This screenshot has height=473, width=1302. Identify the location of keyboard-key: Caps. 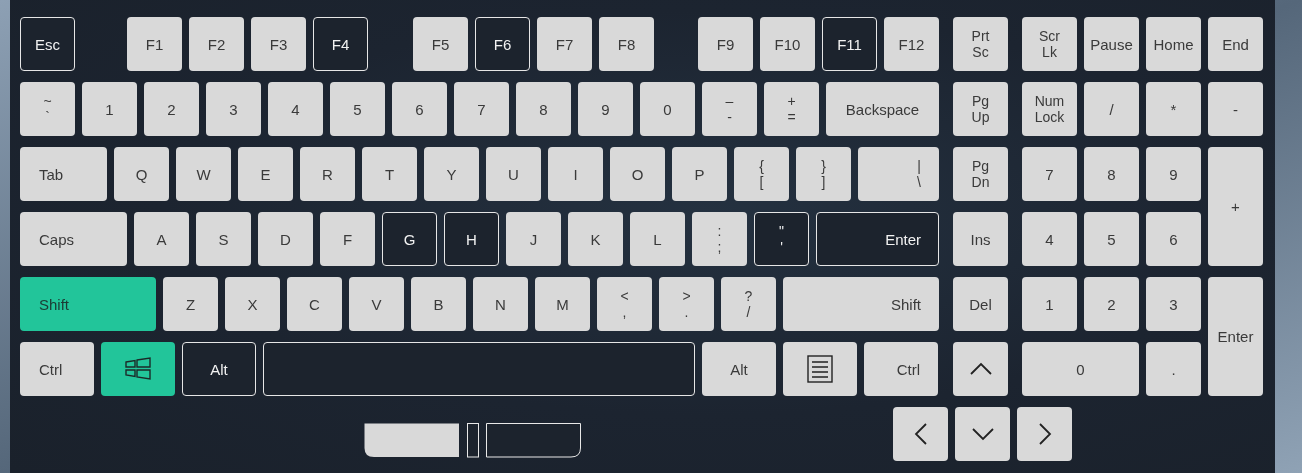
(73, 239).